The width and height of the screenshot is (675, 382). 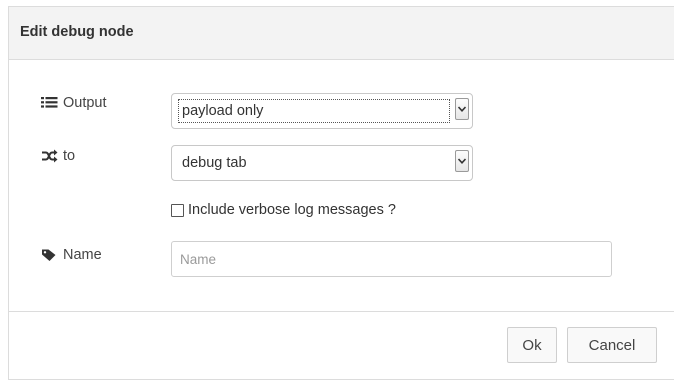 I want to click on output-label-row: Output, so click(x=74, y=103).